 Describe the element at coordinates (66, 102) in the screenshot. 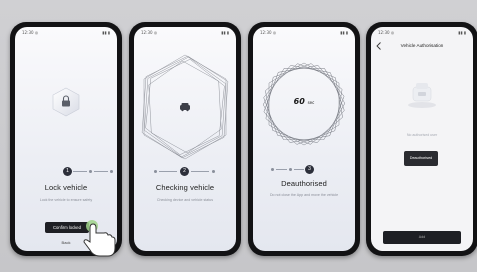

I see `lock-icon` at that location.